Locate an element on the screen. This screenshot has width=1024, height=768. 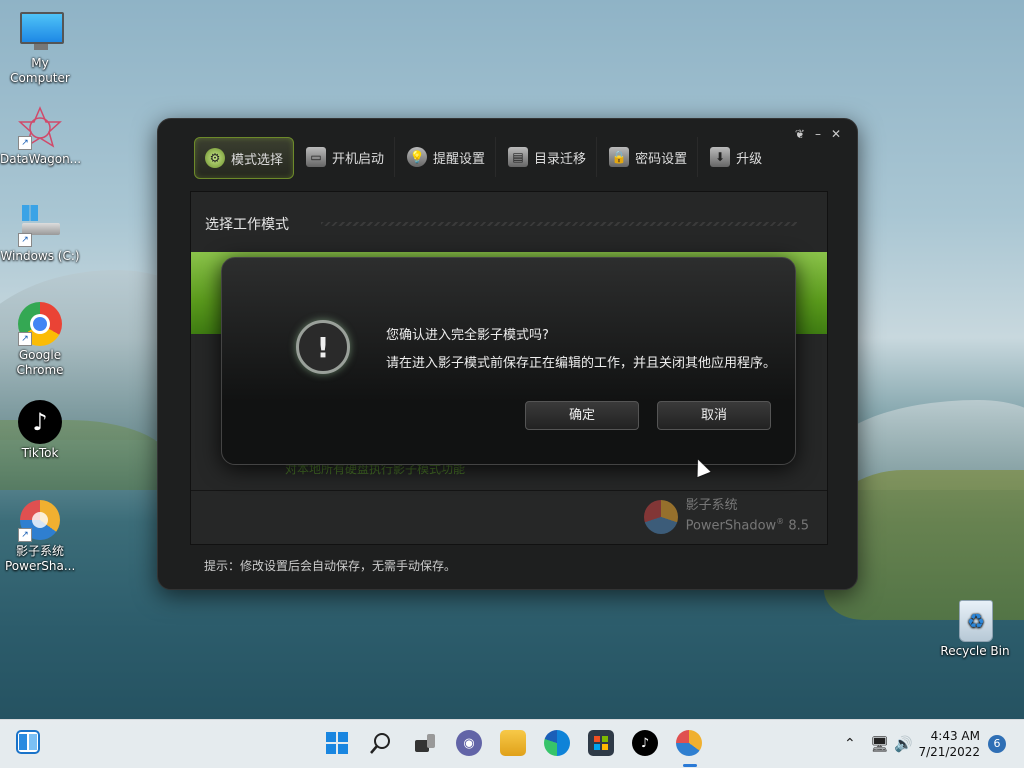
tab-upgrade: ⬇ 升级 is located at coordinates (736, 157).